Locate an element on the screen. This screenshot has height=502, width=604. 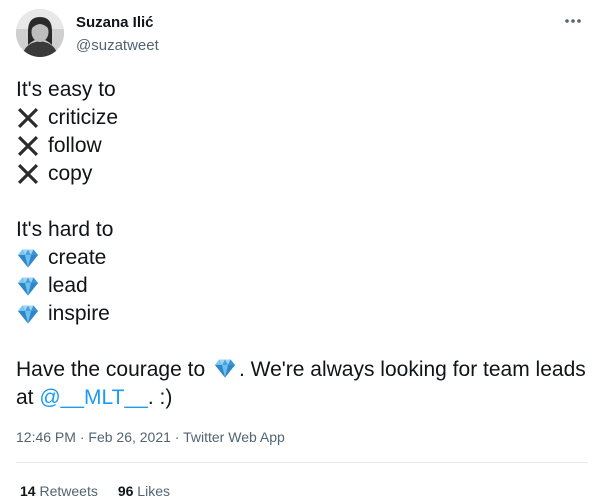
avatar-photo is located at coordinates (40, 33).